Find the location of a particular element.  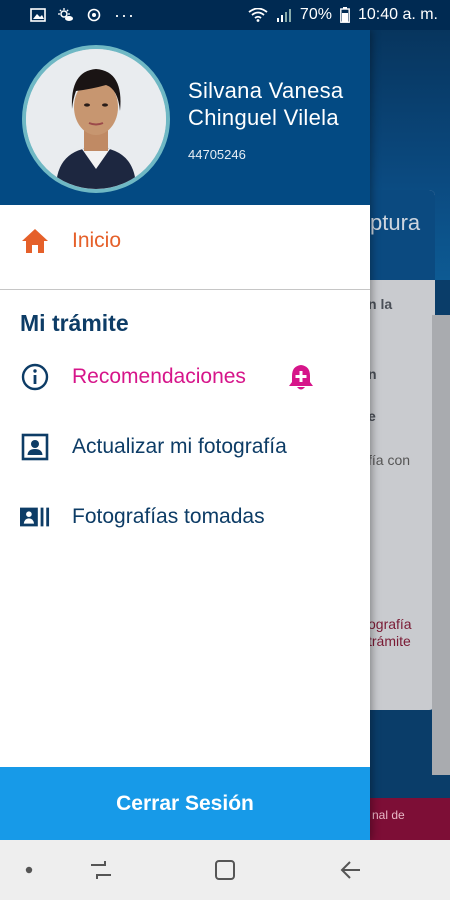

background-text: trámite is located at coordinates (389, 641).